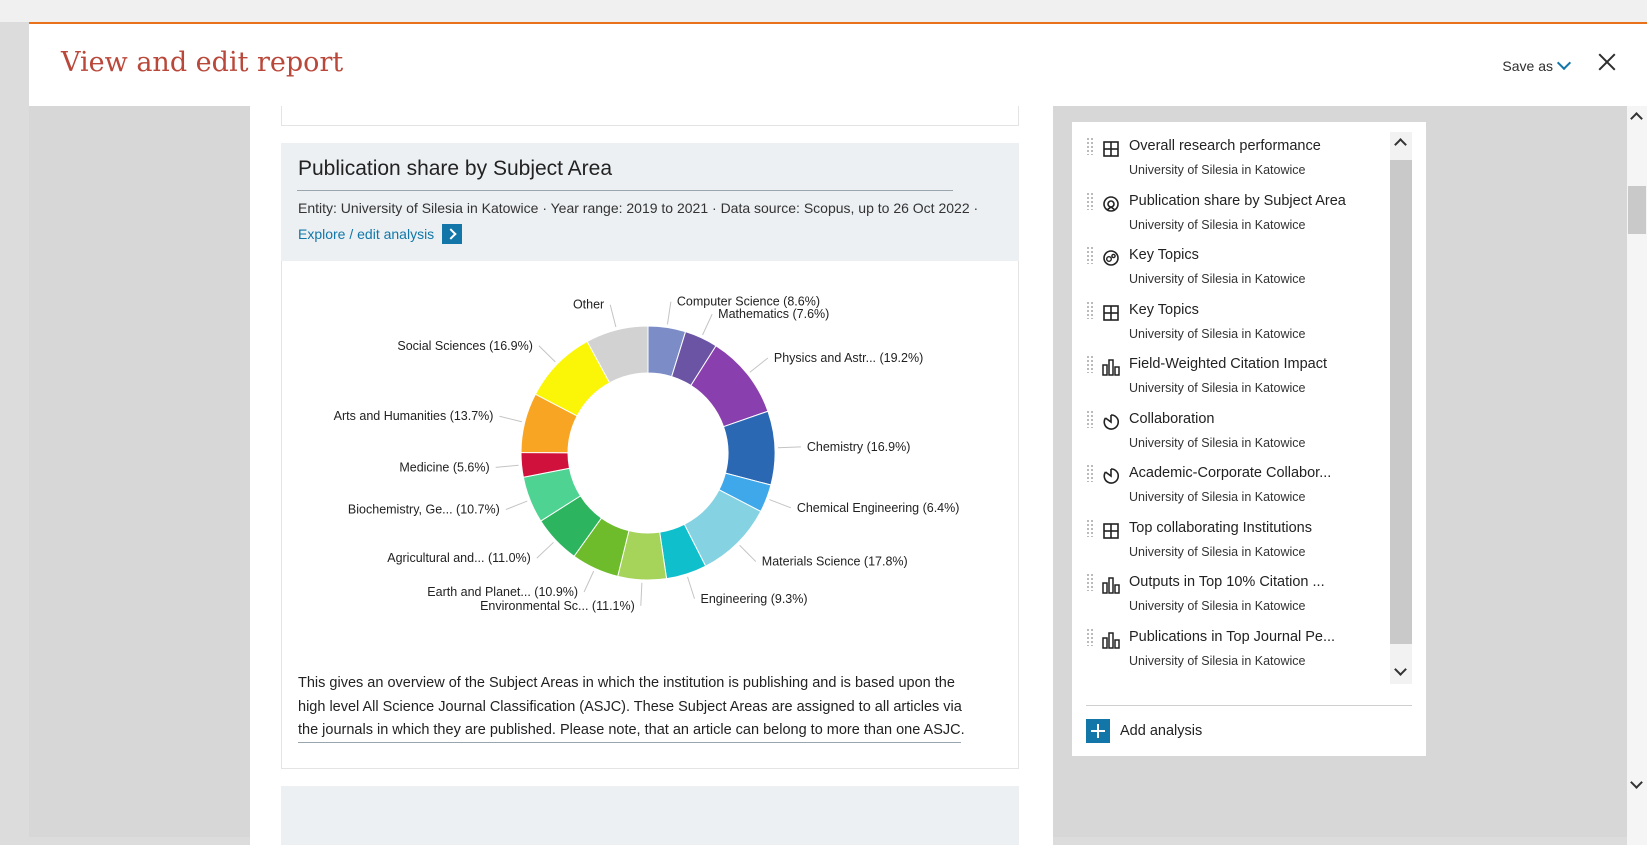 The width and height of the screenshot is (1647, 845). I want to click on explore-edit-link: Explore / edit analysis, so click(380, 234).